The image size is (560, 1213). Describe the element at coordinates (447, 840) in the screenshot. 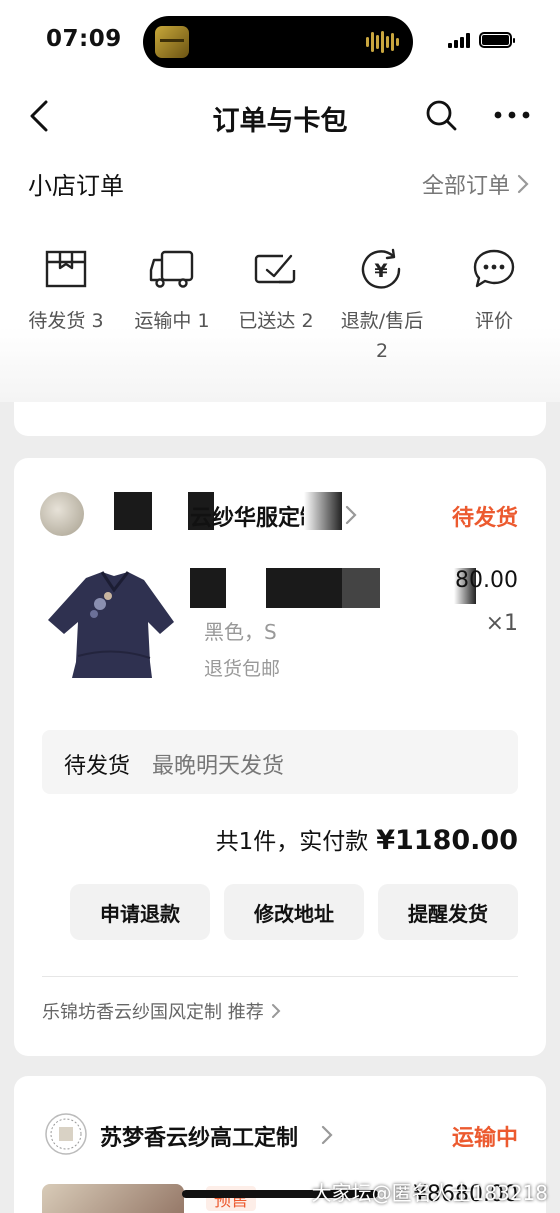

I see `order-total-amount: ¥1180.00` at that location.